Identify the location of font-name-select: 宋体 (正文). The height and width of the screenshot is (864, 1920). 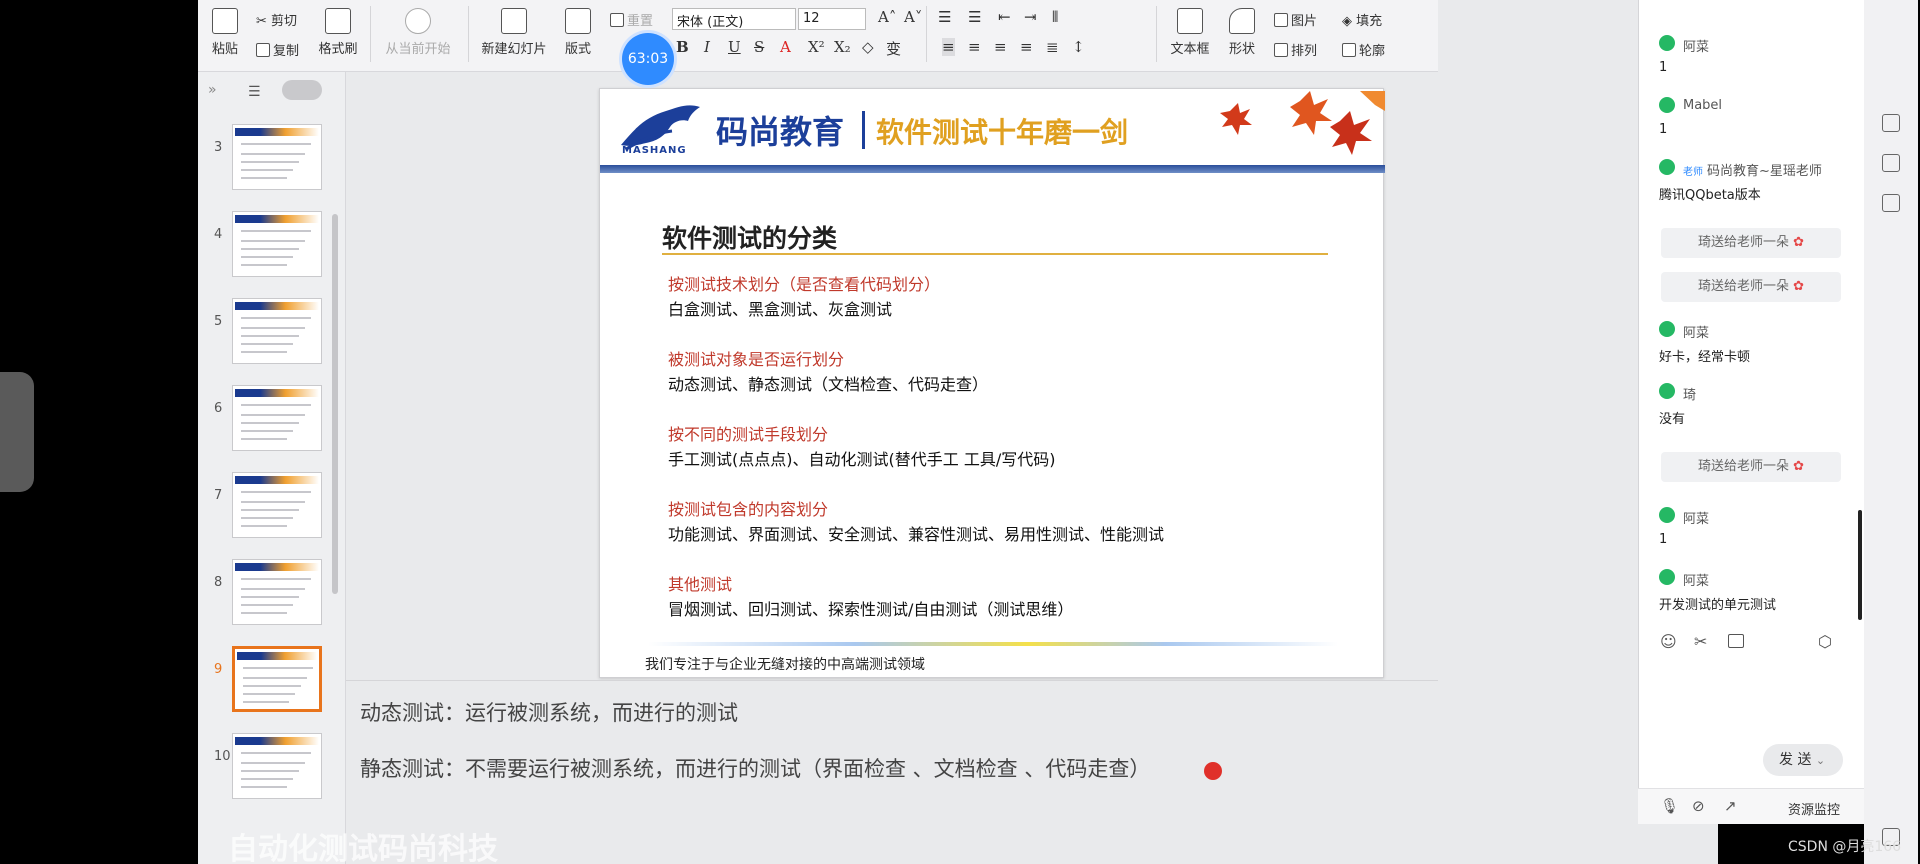
(734, 19).